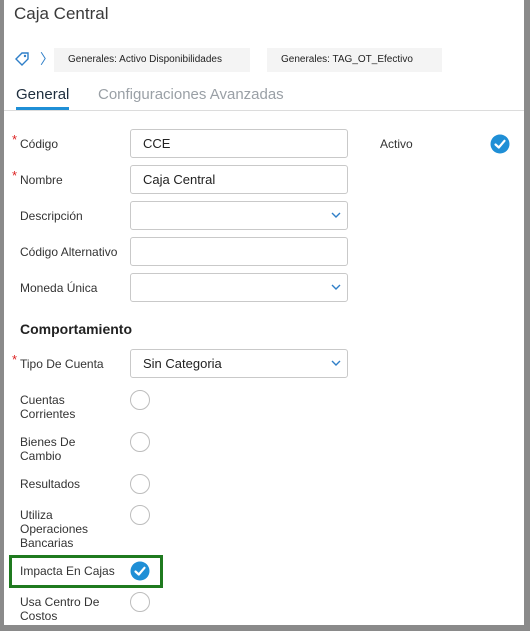  What do you see at coordinates (48, 449) in the screenshot?
I see `bienes-de-cambio-label: Bienes De Cambio` at bounding box center [48, 449].